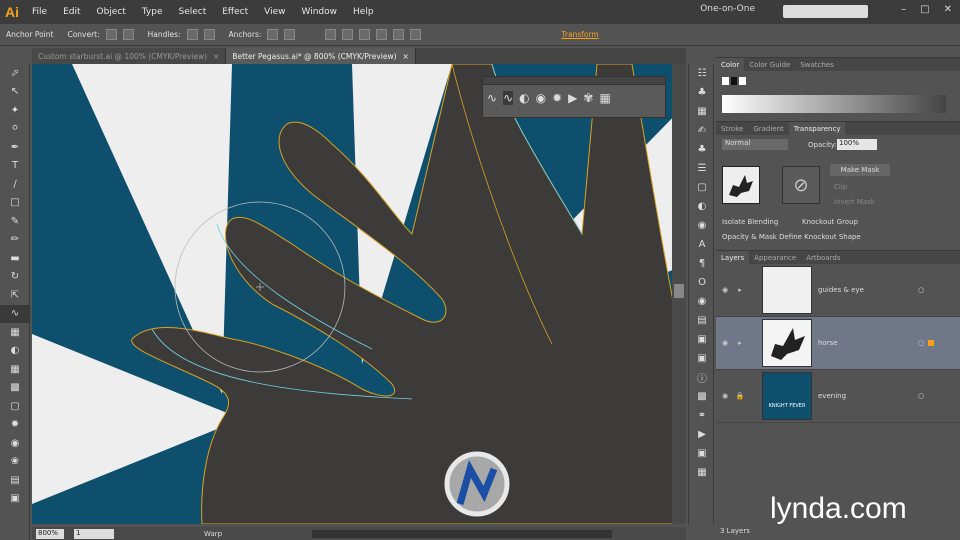 This screenshot has width=960, height=540. What do you see at coordinates (791, 237) in the screenshot?
I see `opacity-mask-knockout-checkbox: Opacity & Mask Define Knockout Shape` at bounding box center [791, 237].